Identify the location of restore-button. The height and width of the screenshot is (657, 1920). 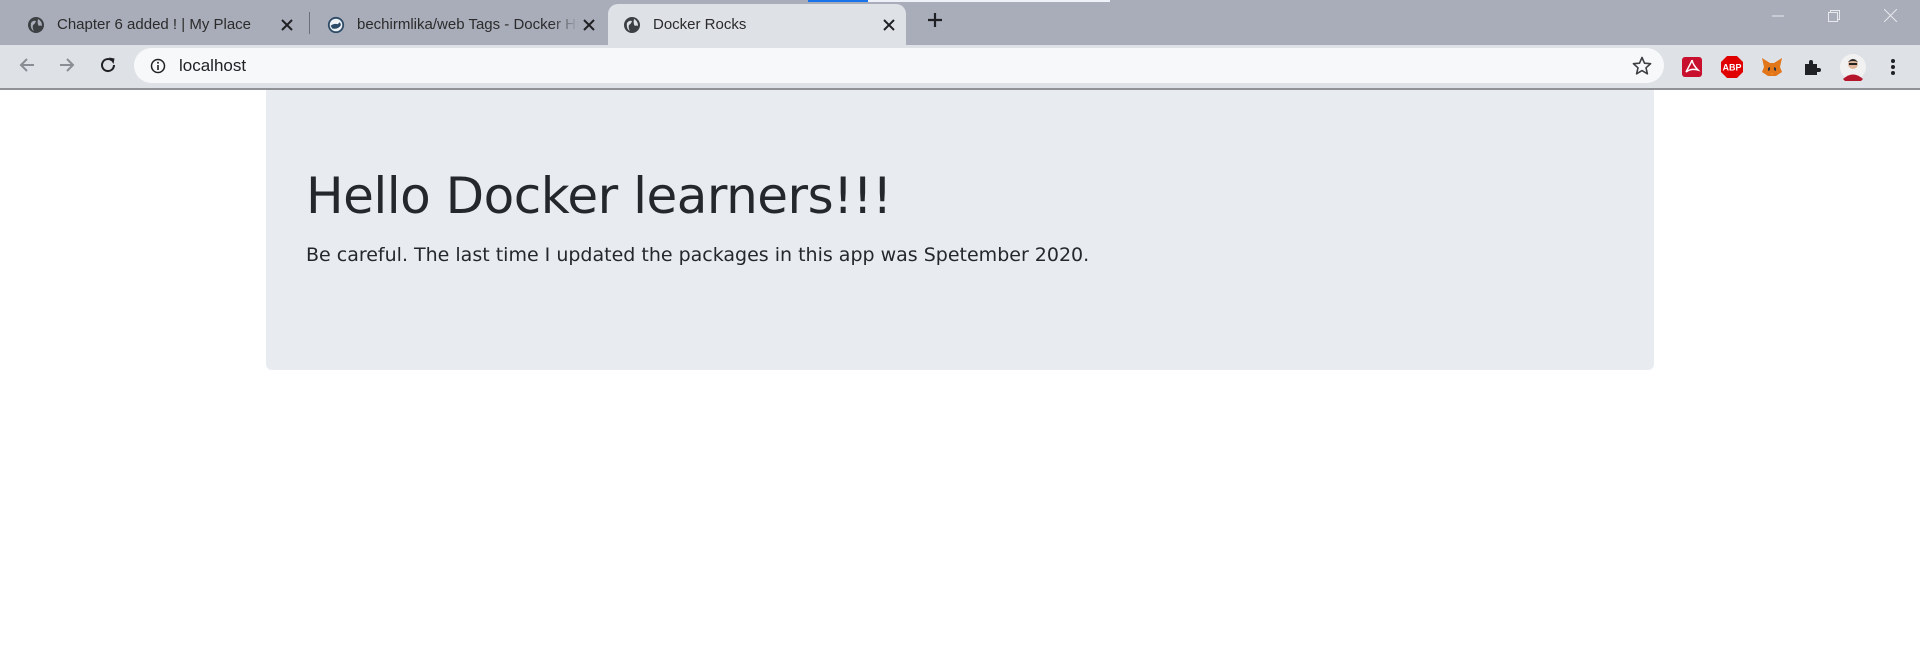
(1834, 18).